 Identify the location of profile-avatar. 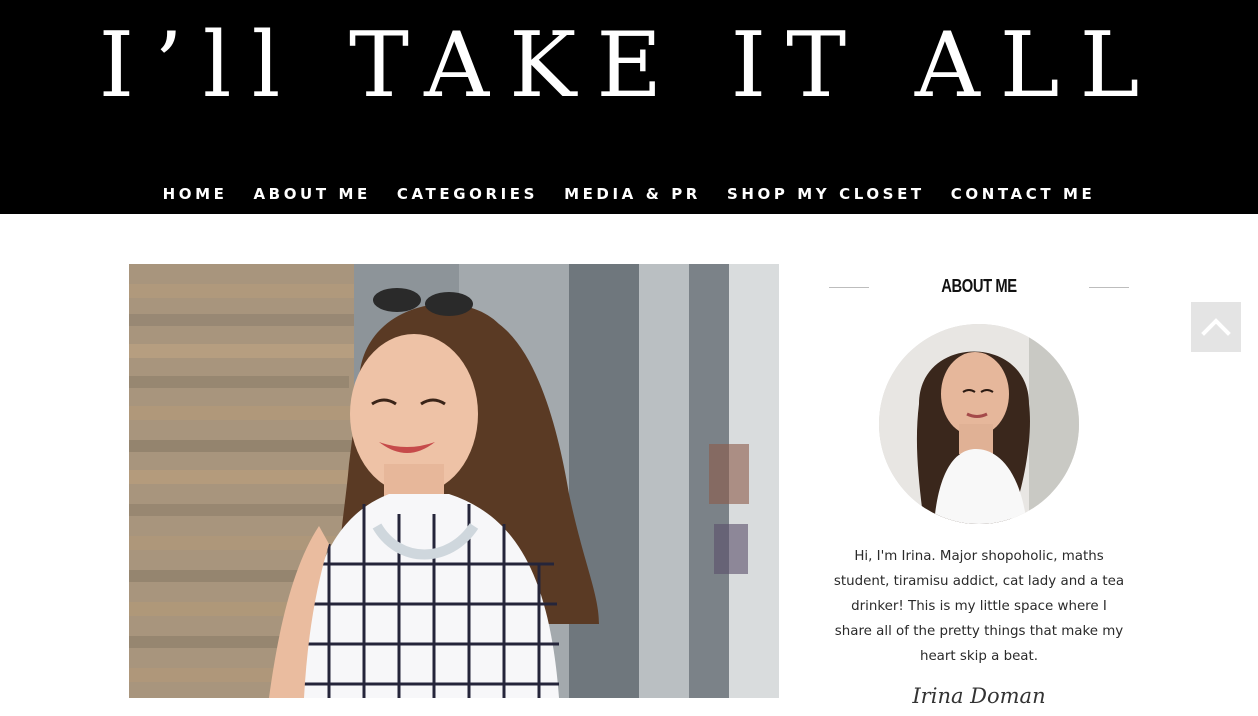
(979, 424).